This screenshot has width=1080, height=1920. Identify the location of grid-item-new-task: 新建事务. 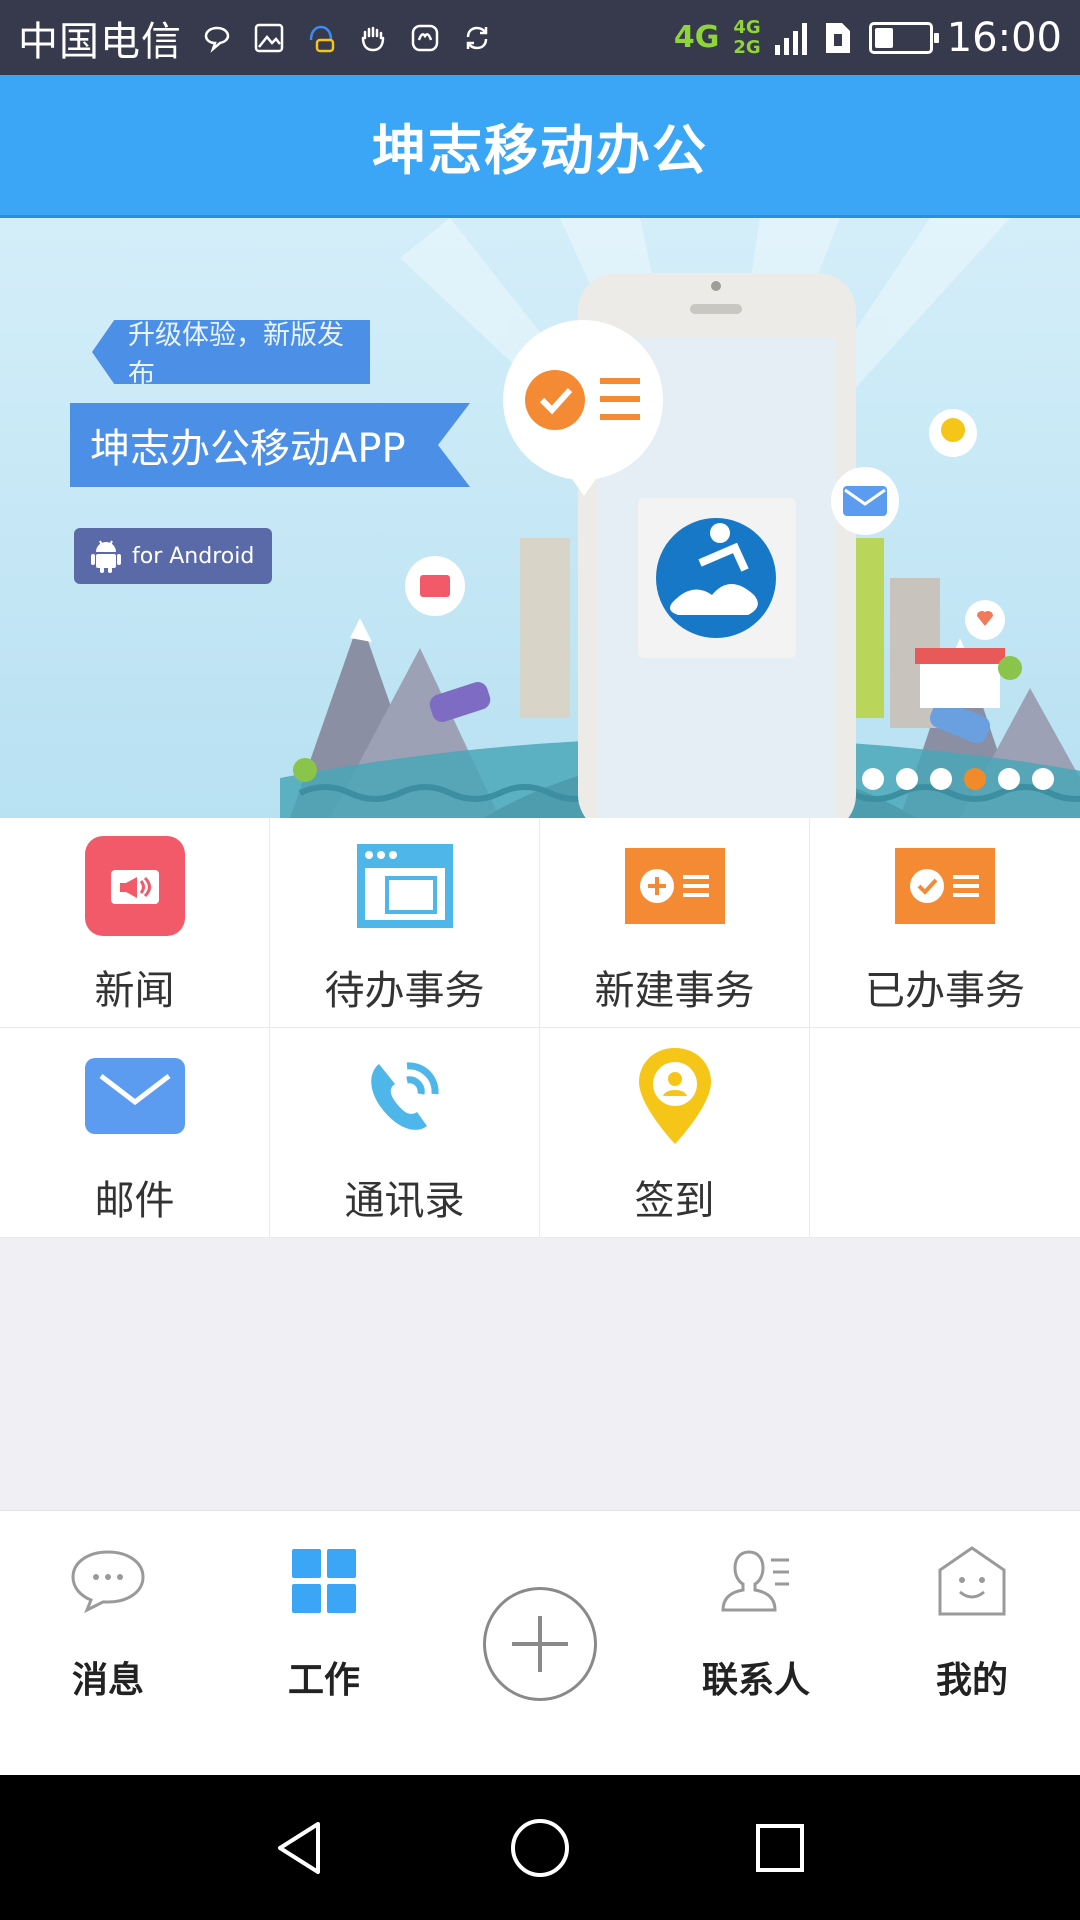
(675, 923).